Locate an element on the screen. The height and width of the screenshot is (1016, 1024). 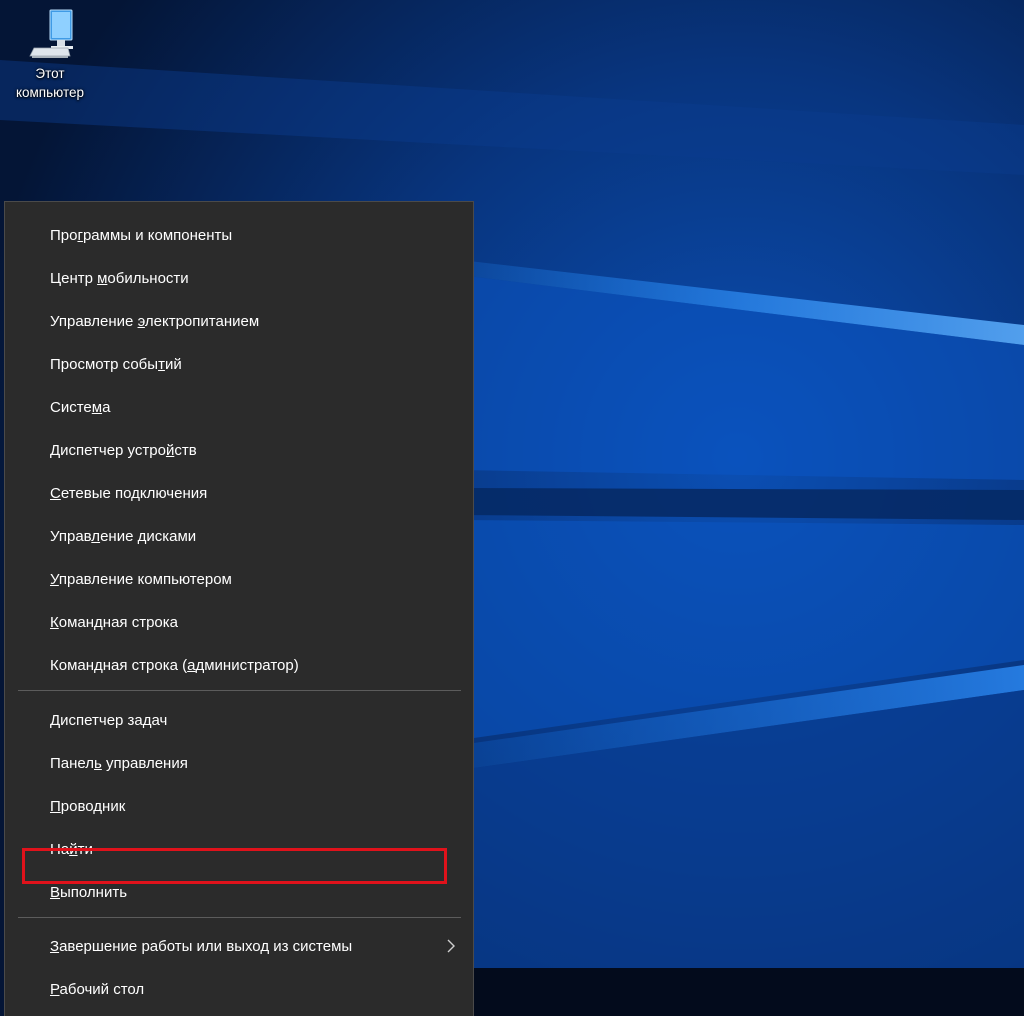
menu-item-task-manager: Диспетчер задач is located at coordinates (239, 720).